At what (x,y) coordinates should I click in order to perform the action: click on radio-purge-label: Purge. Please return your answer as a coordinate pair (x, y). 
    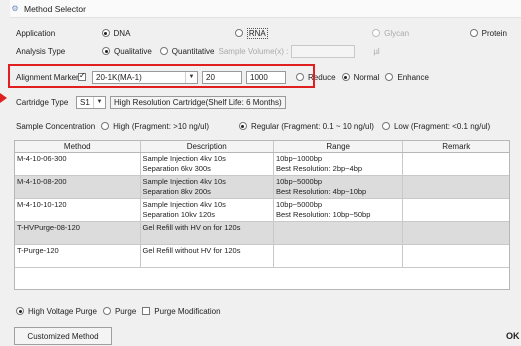
    Looking at the image, I should click on (125, 311).